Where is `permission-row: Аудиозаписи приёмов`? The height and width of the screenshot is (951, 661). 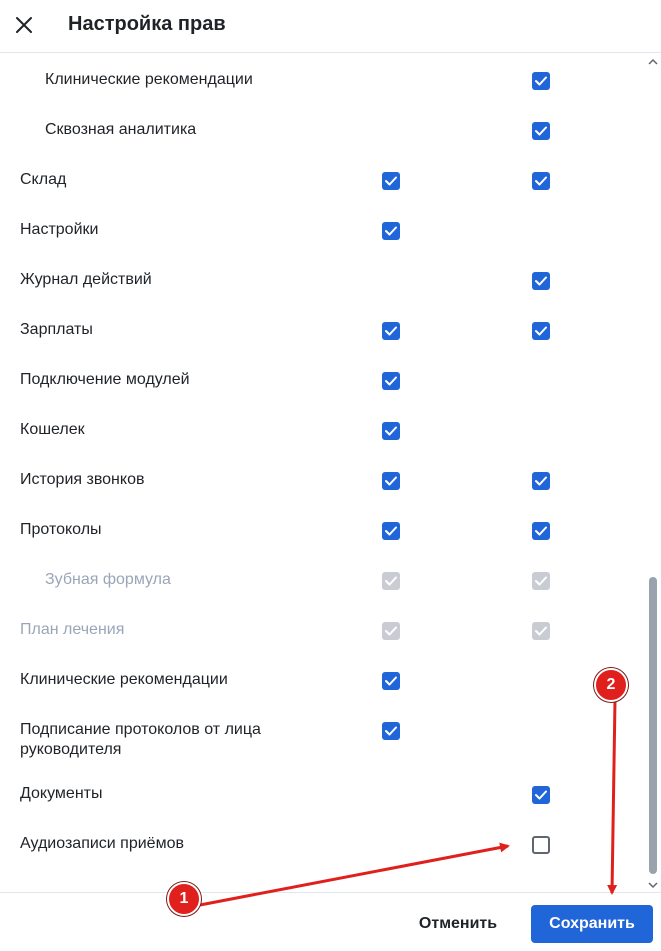 permission-row: Аудиозаписи приёмов is located at coordinates (322, 857).